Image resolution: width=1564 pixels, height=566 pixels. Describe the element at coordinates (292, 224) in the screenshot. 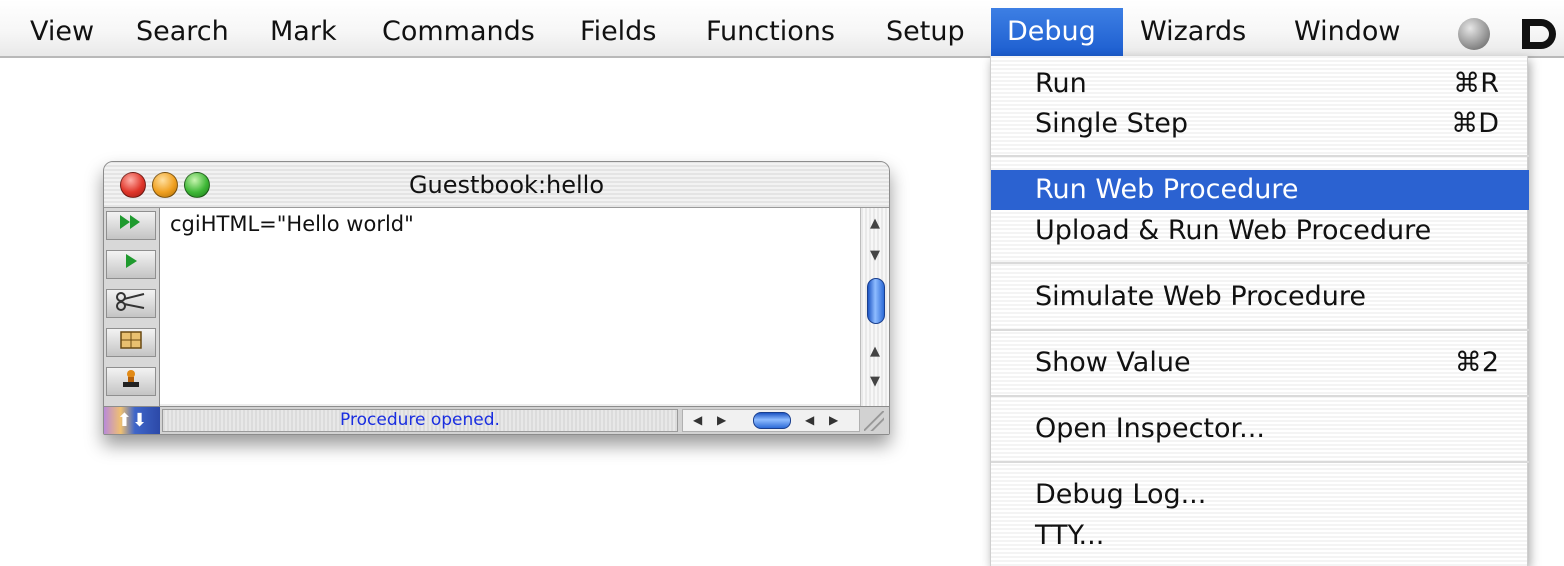

I see `code-line: cgiHTML="Hello world"` at that location.